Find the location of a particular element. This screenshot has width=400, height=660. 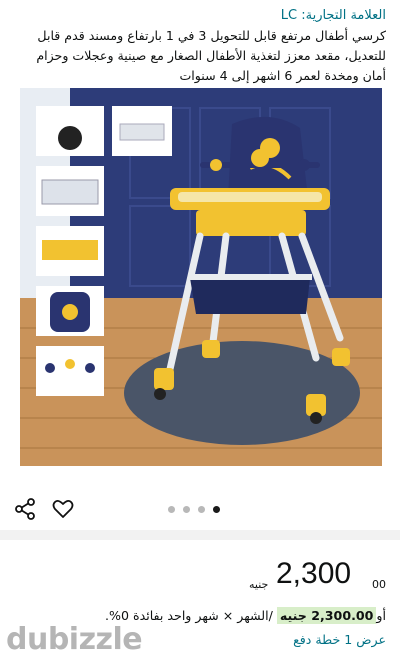

dubizzle-watermark: dubizzle is located at coordinates (74, 639).